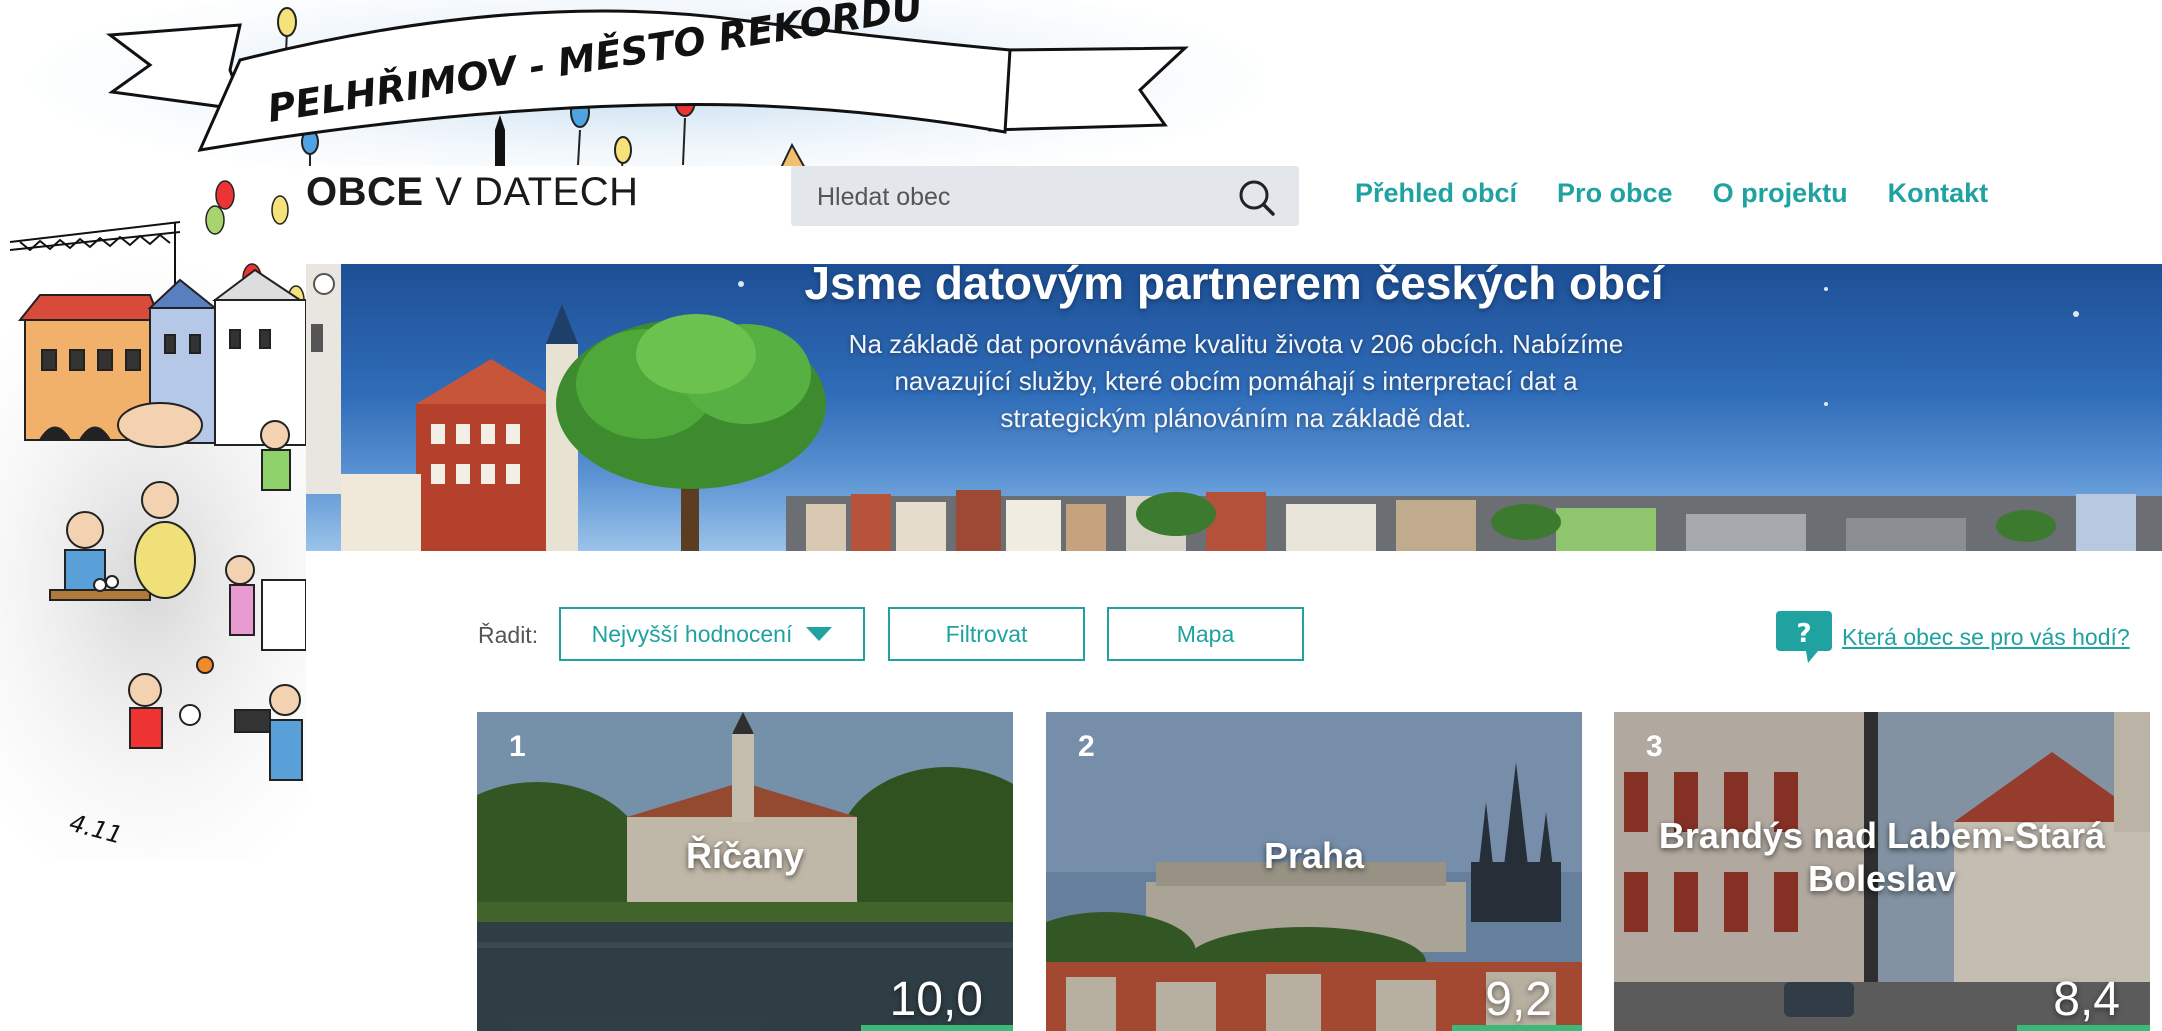 The height and width of the screenshot is (1031, 2162). I want to click on sort-dropdown-value: Nejvyšší hodnocení, so click(692, 633).